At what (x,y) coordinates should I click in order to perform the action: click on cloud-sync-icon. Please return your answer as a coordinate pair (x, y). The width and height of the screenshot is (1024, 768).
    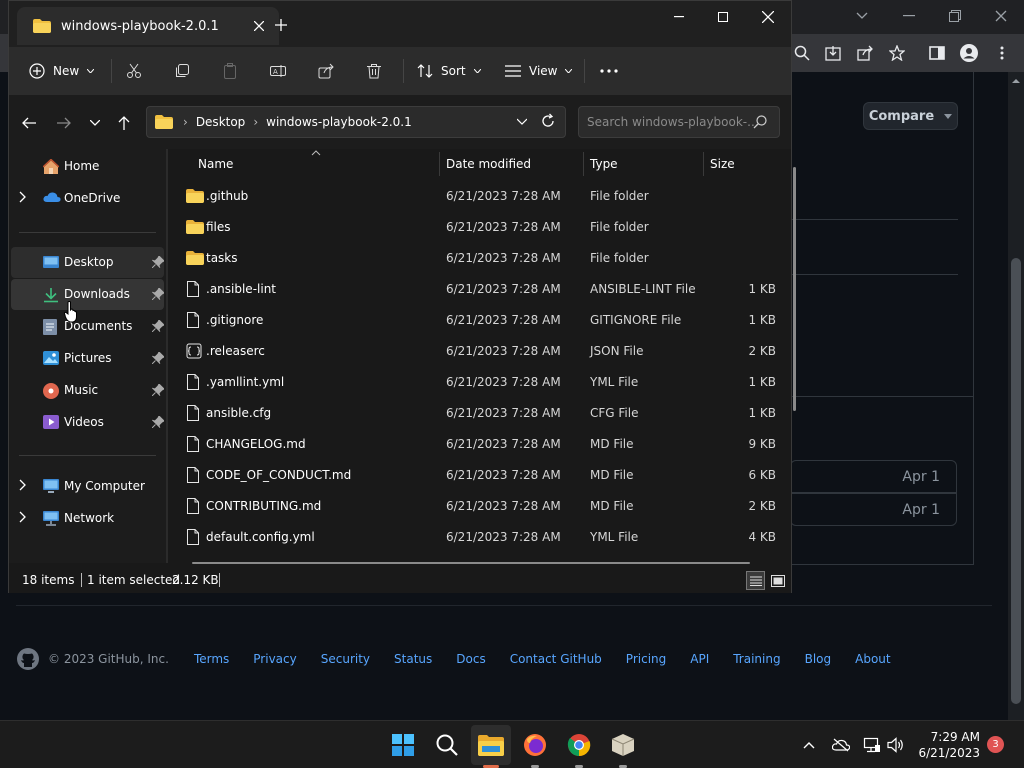
    Looking at the image, I should click on (841, 745).